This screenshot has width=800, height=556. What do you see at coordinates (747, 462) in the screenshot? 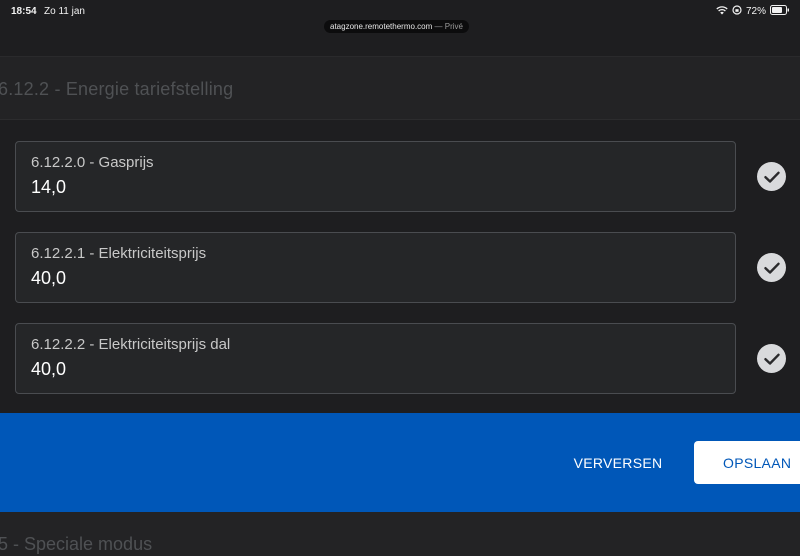
I see `save-button: OPSLAAN` at bounding box center [747, 462].